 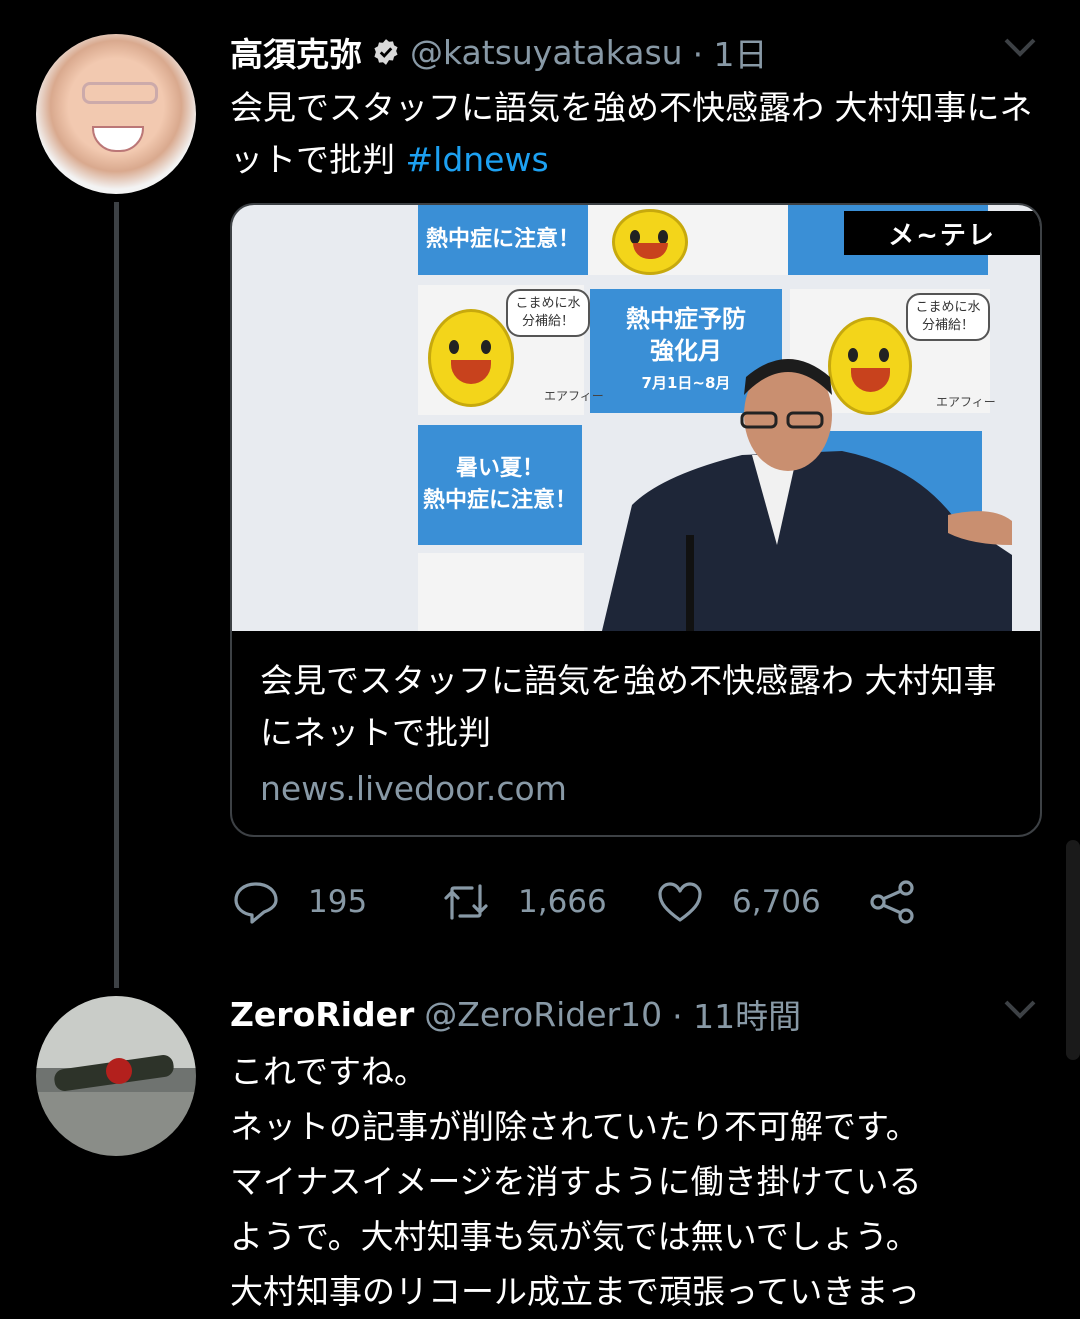 What do you see at coordinates (680, 902) in the screenshot?
I see `heart-icon` at bounding box center [680, 902].